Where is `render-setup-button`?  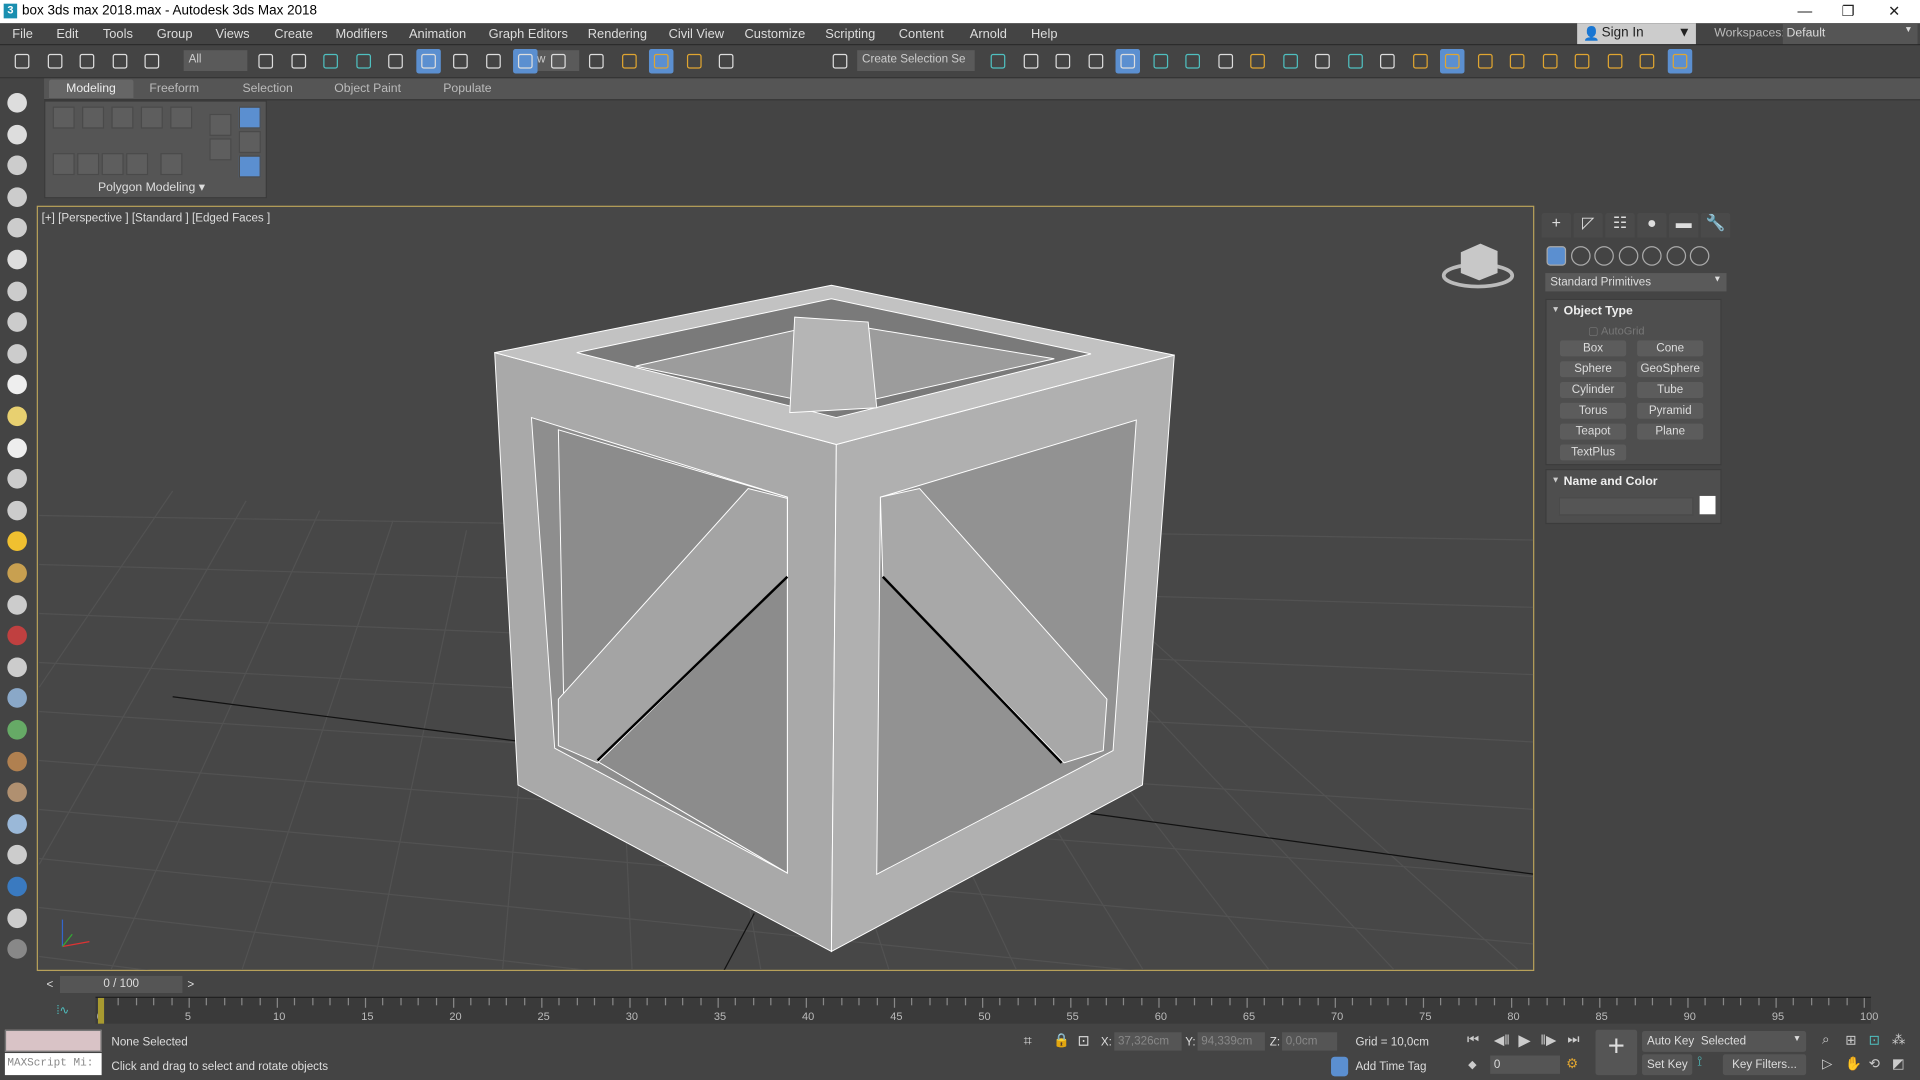 render-setup-button is located at coordinates (1257, 61).